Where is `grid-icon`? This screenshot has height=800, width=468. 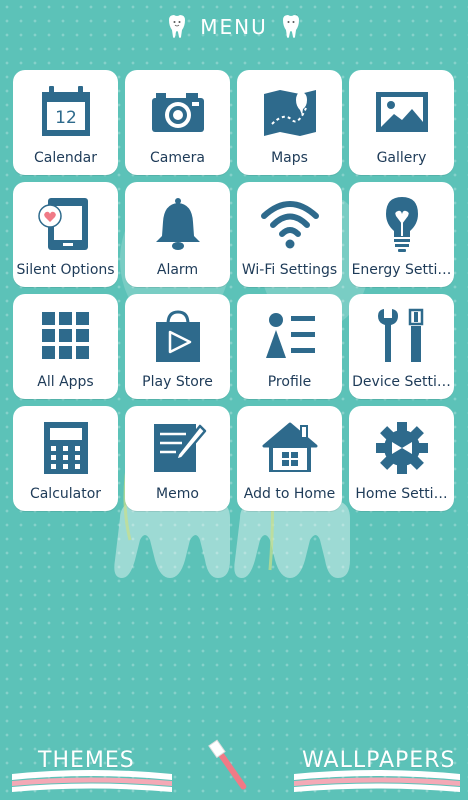
grid-icon is located at coordinates (65, 335).